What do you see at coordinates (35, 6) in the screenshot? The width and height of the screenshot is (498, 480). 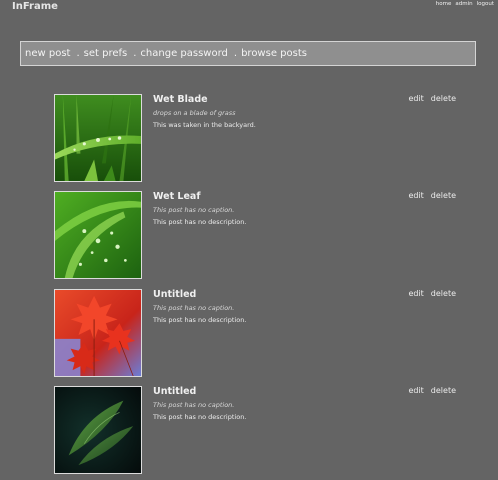 I see `site-title: InFrame` at bounding box center [35, 6].